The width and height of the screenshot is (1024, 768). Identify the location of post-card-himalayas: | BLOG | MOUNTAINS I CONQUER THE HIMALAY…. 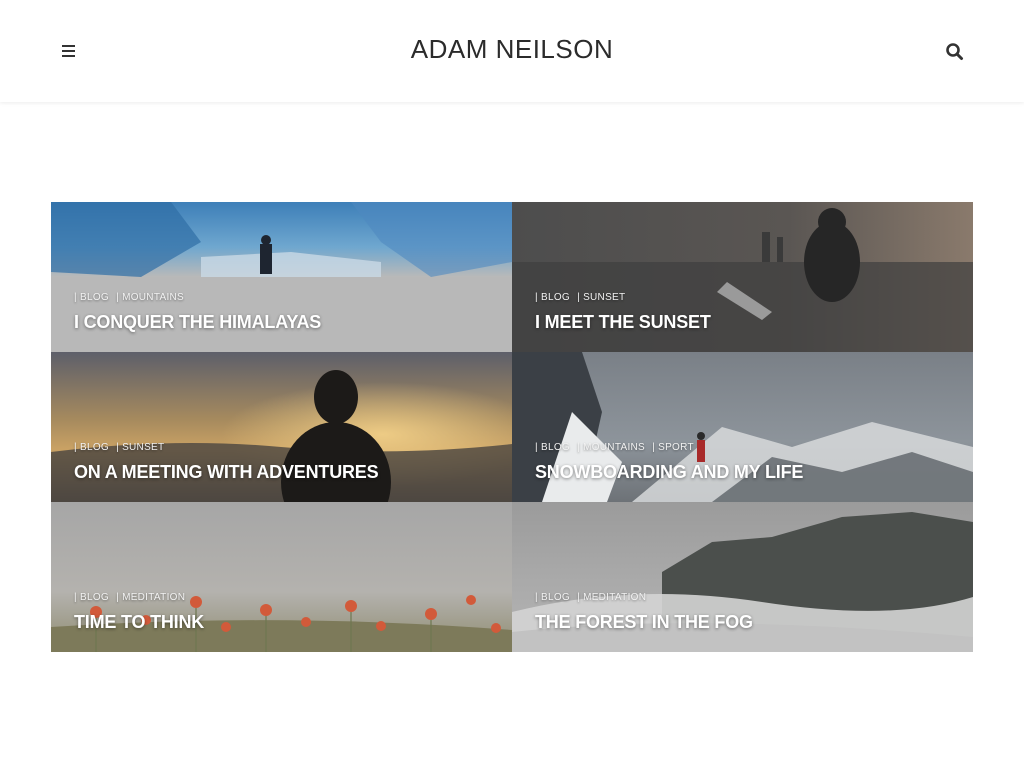
(281, 277).